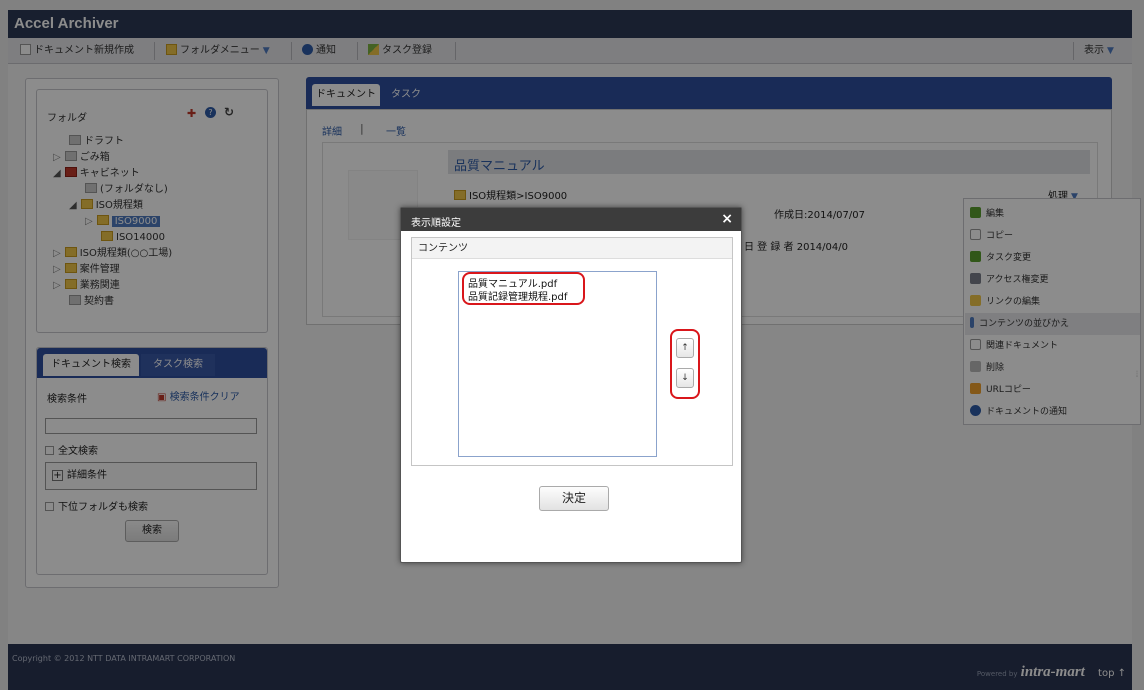  What do you see at coordinates (685, 364) in the screenshot?
I see `move-buttons-highlight: ↑ ↓` at bounding box center [685, 364].